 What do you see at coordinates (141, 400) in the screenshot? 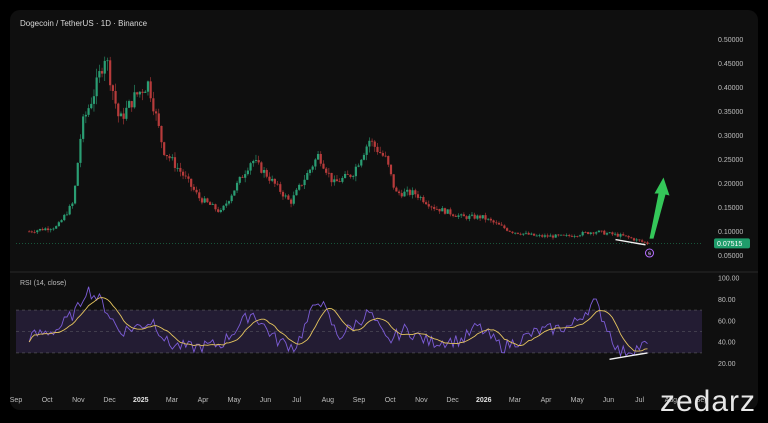
I see `x-tick-label: 2025` at bounding box center [141, 400].